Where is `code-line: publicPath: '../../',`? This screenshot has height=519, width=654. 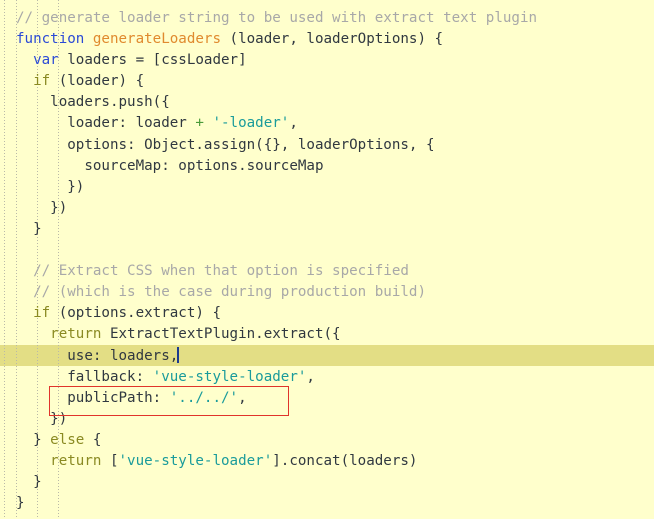
code-line: publicPath: '../../', is located at coordinates (327, 398).